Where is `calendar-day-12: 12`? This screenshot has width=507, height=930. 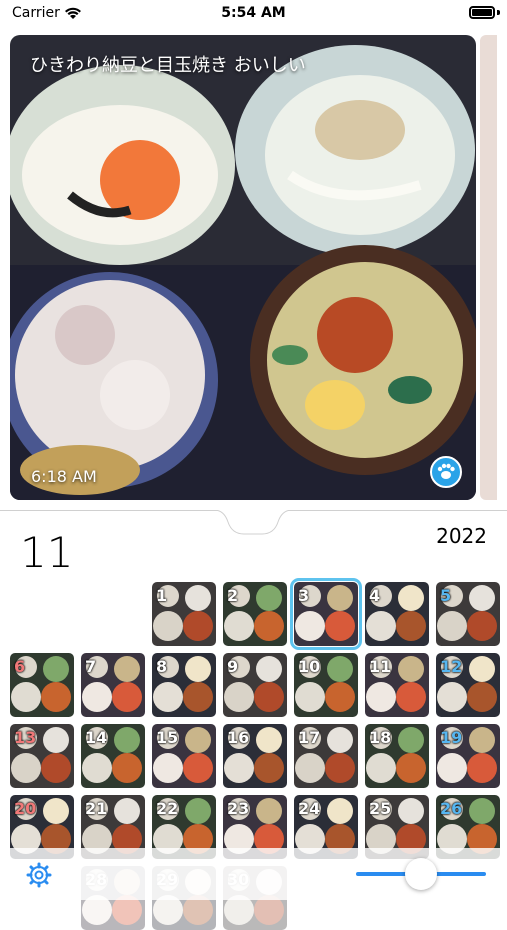 calendar-day-12: 12 is located at coordinates (468, 685).